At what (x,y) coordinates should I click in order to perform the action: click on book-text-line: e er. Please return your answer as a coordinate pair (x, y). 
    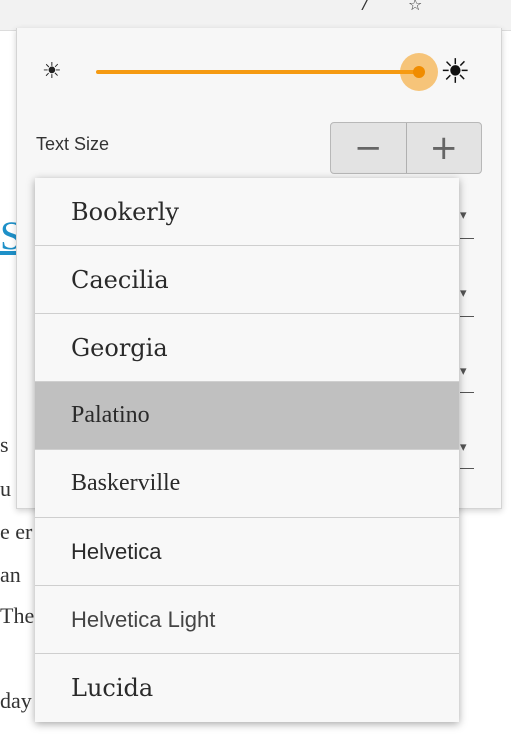
    Looking at the image, I should click on (16, 531).